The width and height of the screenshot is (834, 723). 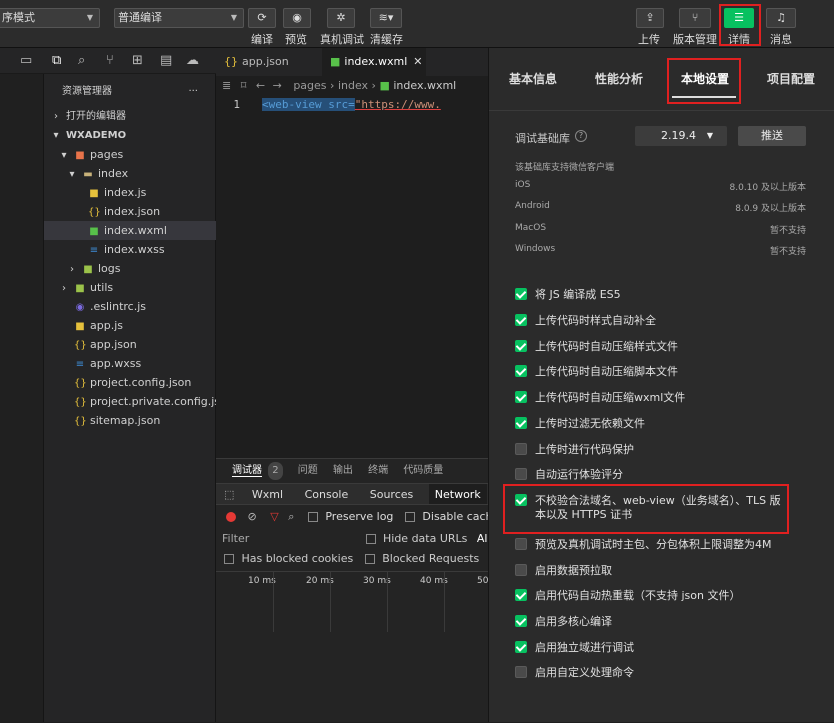 I want to click on setting-es5: 将 JS 编译成 ES5, so click(x=568, y=297).